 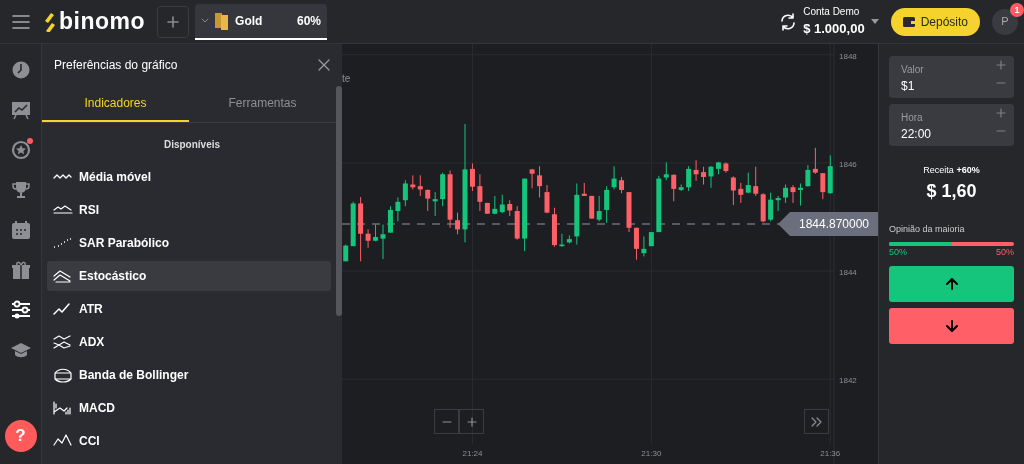 I want to click on add-asset-button, so click(x=173, y=21).